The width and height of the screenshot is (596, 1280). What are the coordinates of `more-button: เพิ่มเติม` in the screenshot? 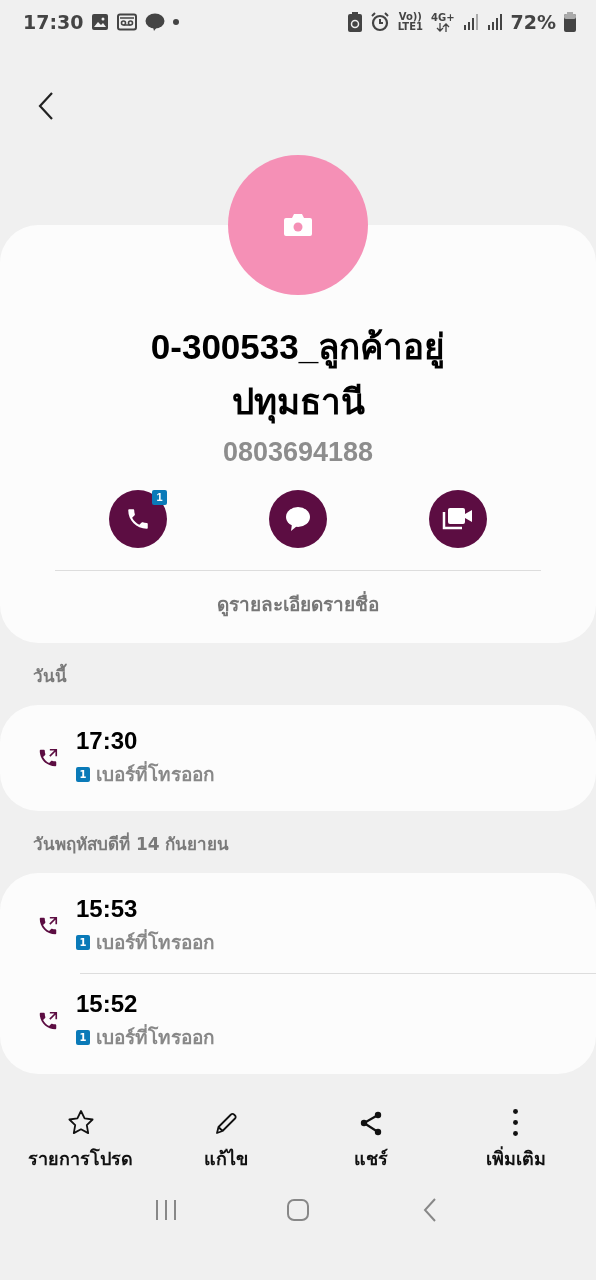 It's located at (515, 1140).